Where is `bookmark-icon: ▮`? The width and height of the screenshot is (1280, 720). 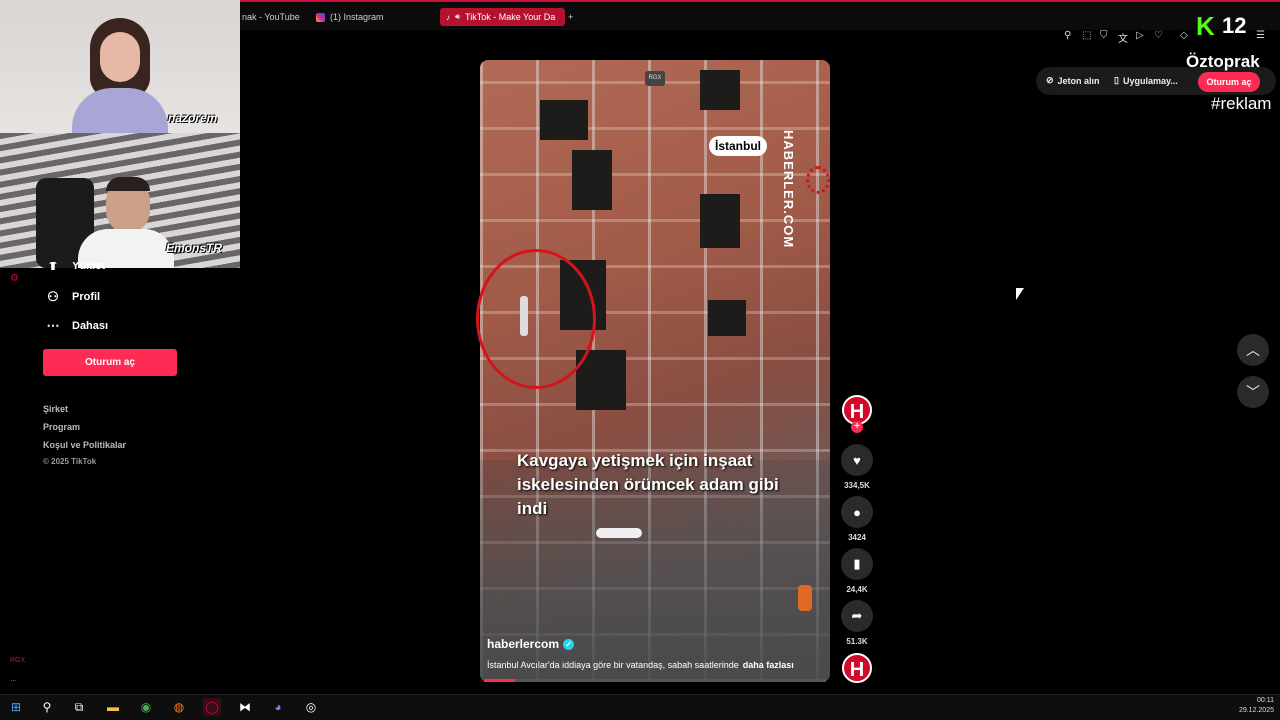
bookmark-icon: ▮ is located at coordinates (857, 563).